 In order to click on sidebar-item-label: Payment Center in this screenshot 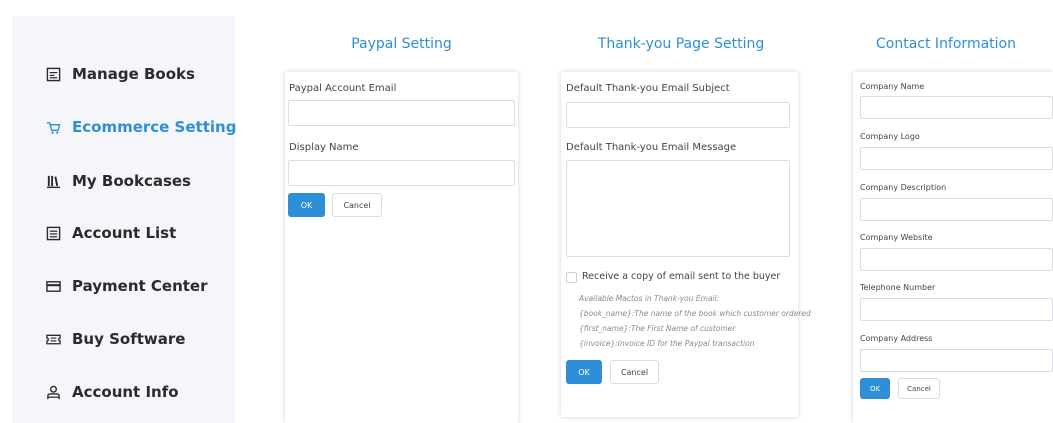, I will do `click(140, 286)`.